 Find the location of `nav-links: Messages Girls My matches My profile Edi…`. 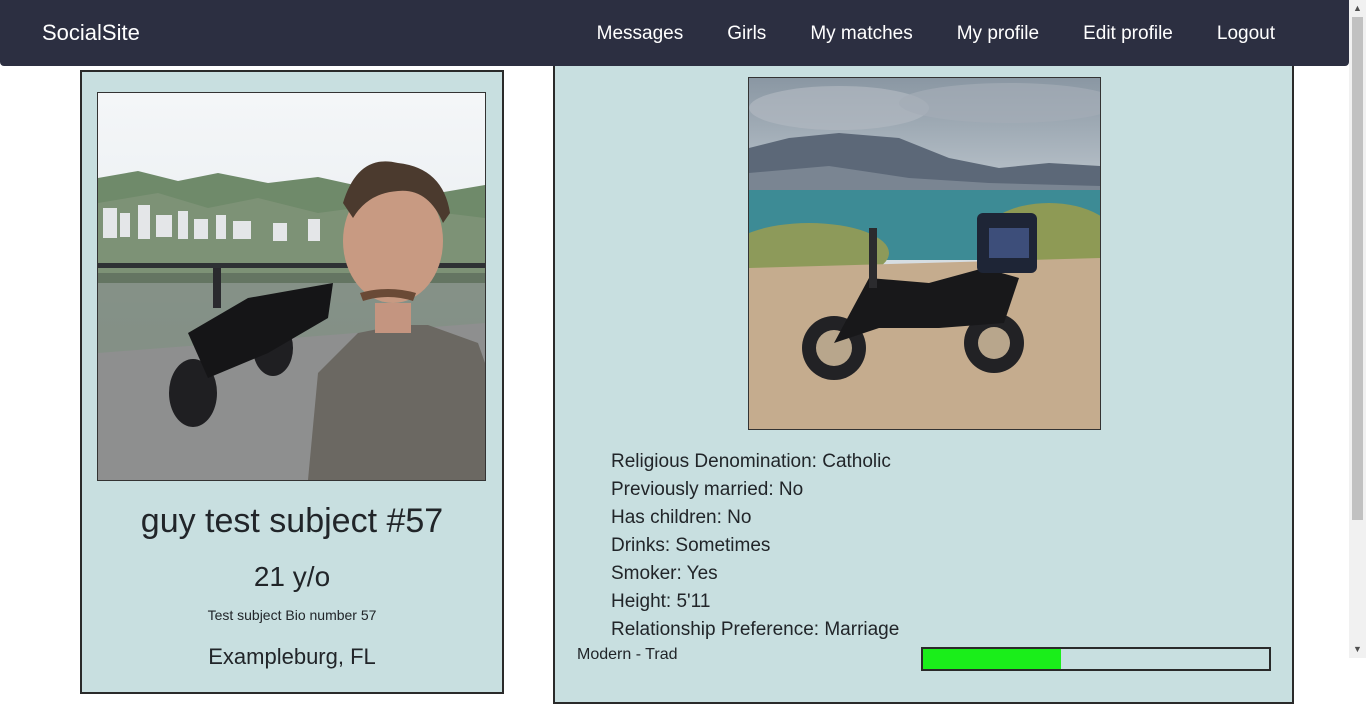

nav-links: Messages Girls My matches My profile Edi… is located at coordinates (914, 34).